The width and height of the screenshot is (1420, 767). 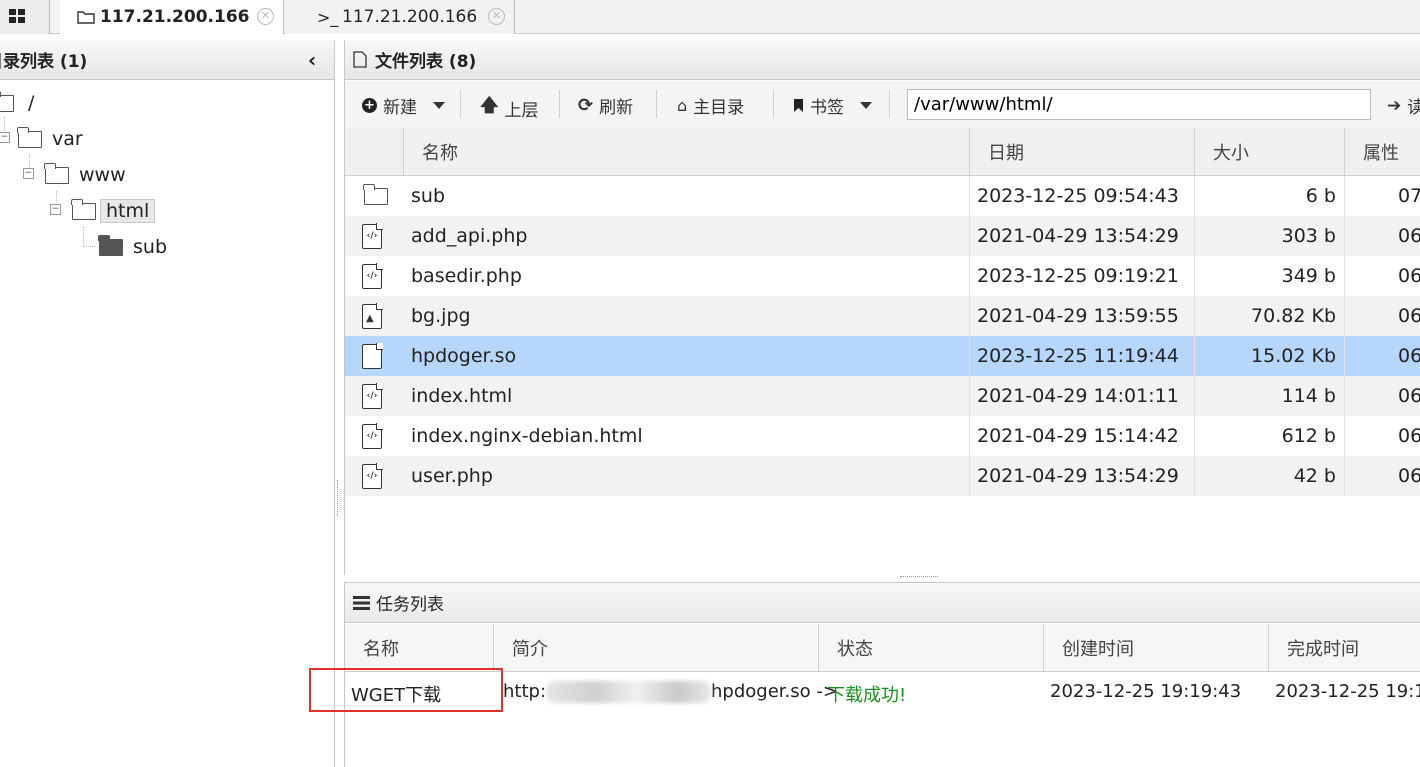 I want to click on task-column-name: 名称, so click(x=419, y=648).